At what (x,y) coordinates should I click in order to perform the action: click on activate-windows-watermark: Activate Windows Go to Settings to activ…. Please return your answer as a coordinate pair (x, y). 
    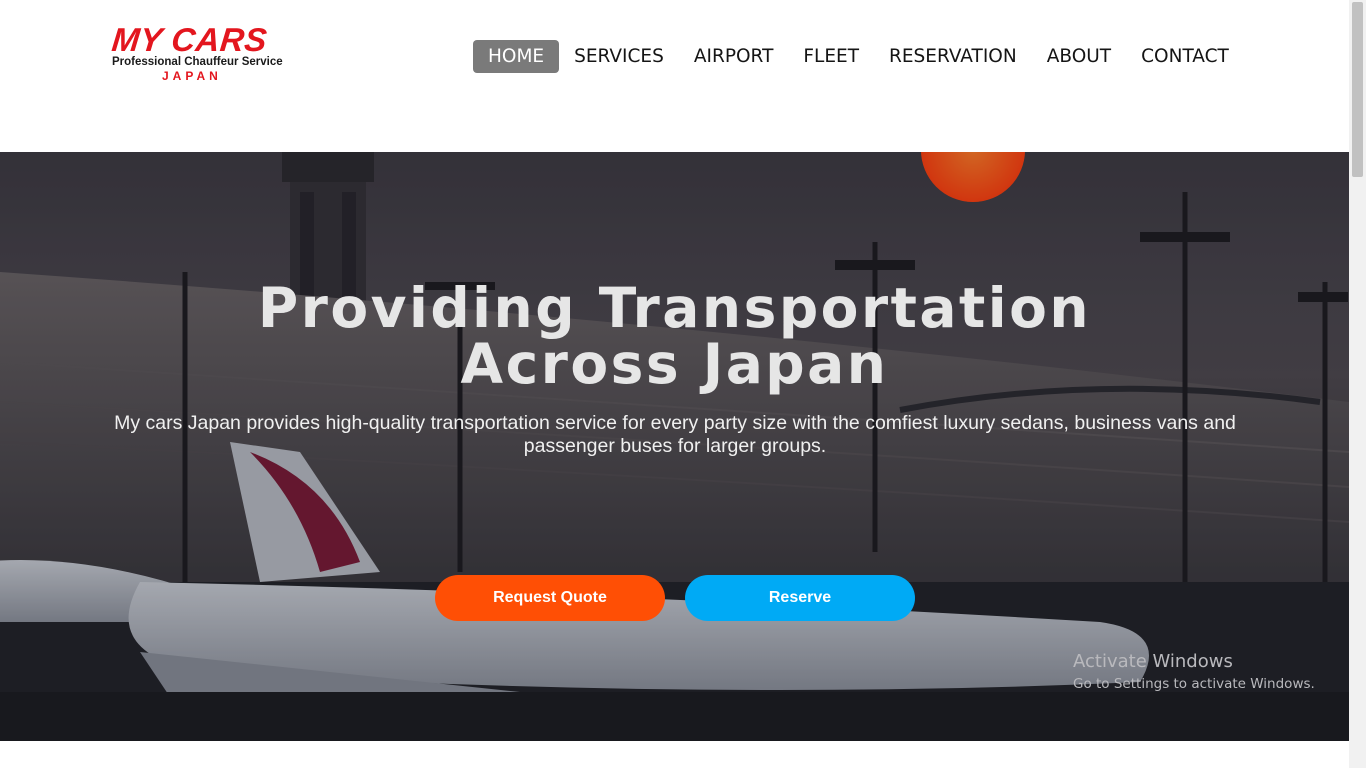
    Looking at the image, I should click on (1194, 672).